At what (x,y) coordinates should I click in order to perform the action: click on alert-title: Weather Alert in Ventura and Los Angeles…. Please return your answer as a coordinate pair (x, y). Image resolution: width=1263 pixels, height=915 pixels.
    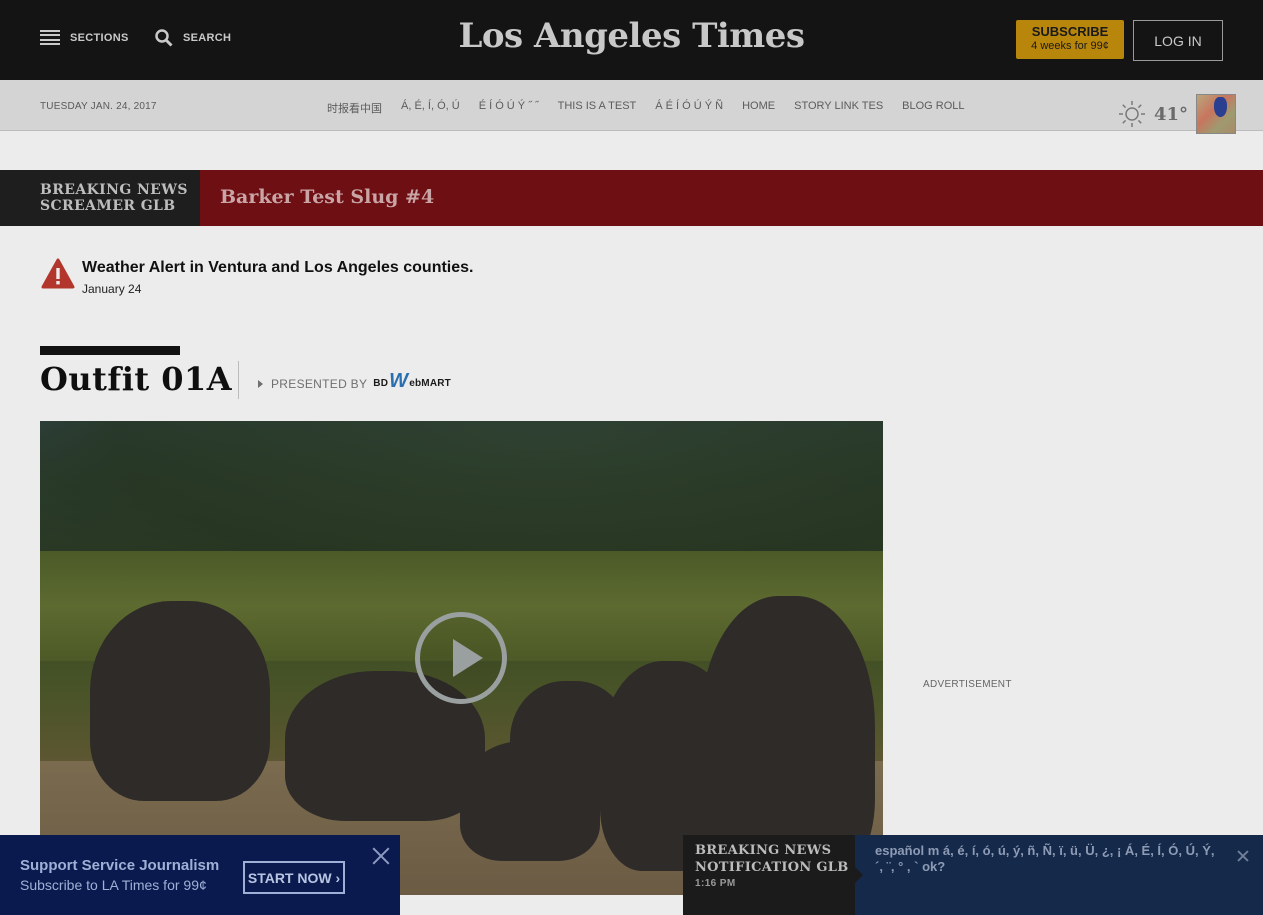
    Looking at the image, I should click on (278, 268).